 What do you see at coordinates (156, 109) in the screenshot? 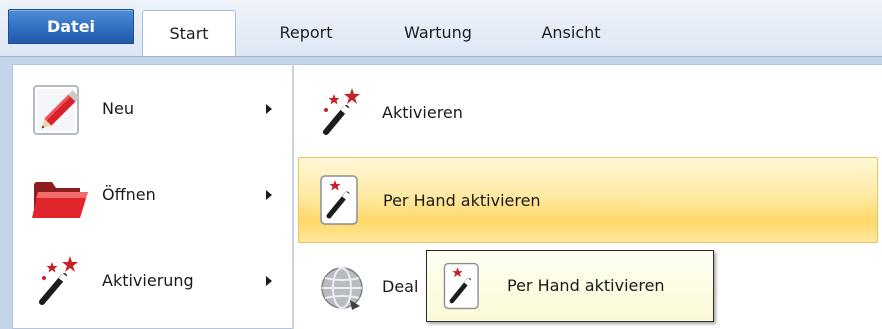
I see `menu-item-neu: Neu` at bounding box center [156, 109].